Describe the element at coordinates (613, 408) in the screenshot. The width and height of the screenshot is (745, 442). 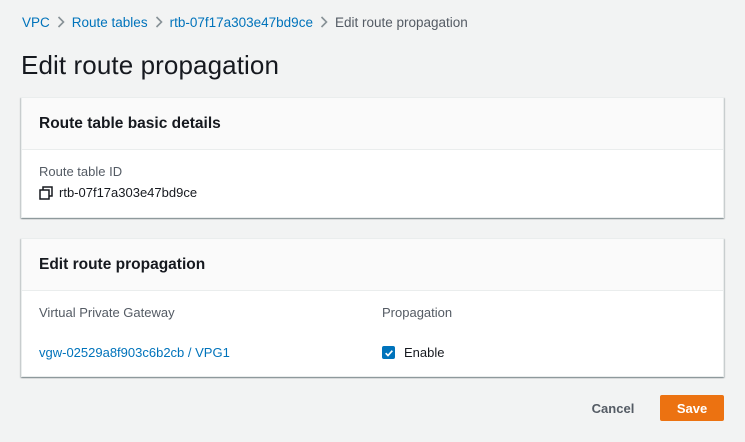
I see `cancel-button: Cancel` at that location.